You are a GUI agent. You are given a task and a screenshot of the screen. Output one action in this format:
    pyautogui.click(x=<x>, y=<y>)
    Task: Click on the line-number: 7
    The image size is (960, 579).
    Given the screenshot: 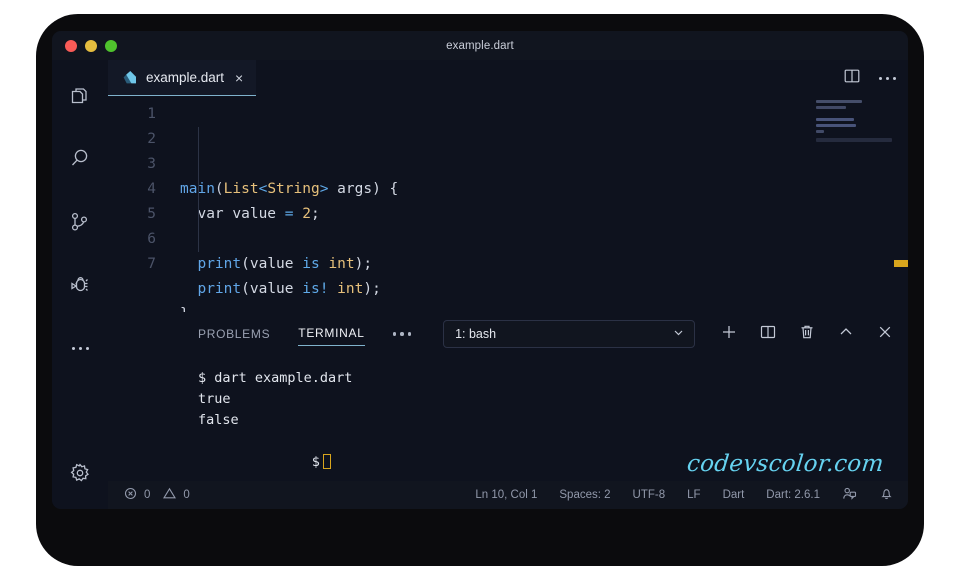 What is the action you would take?
    pyautogui.click(x=151, y=264)
    